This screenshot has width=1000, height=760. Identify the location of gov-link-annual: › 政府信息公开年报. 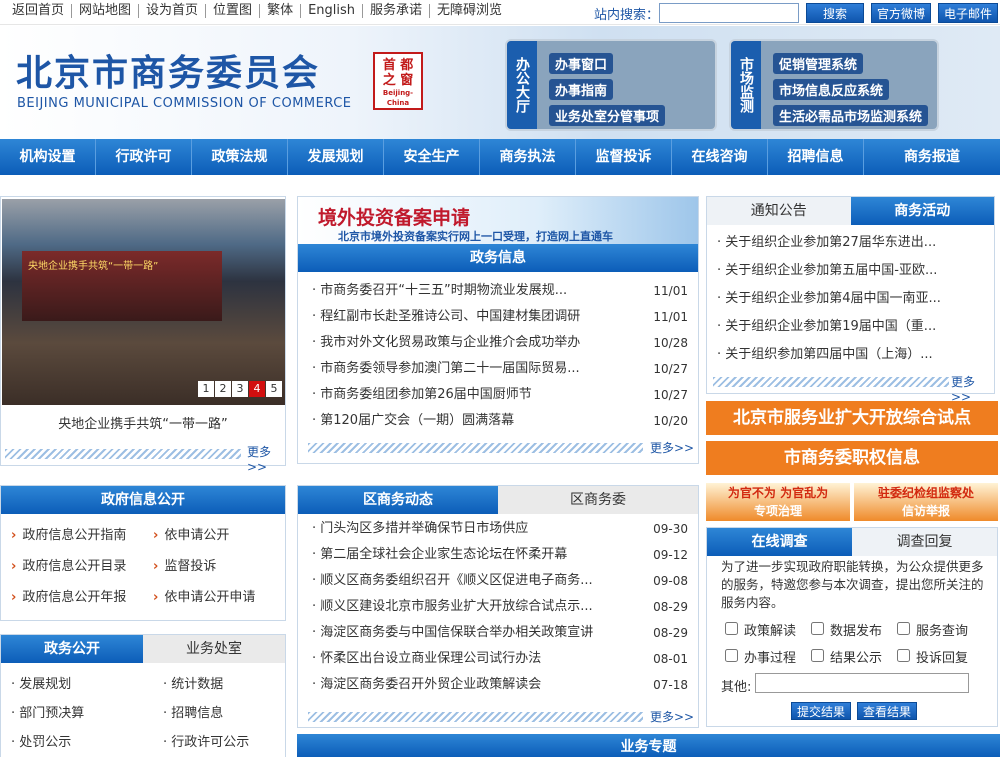
(82, 595).